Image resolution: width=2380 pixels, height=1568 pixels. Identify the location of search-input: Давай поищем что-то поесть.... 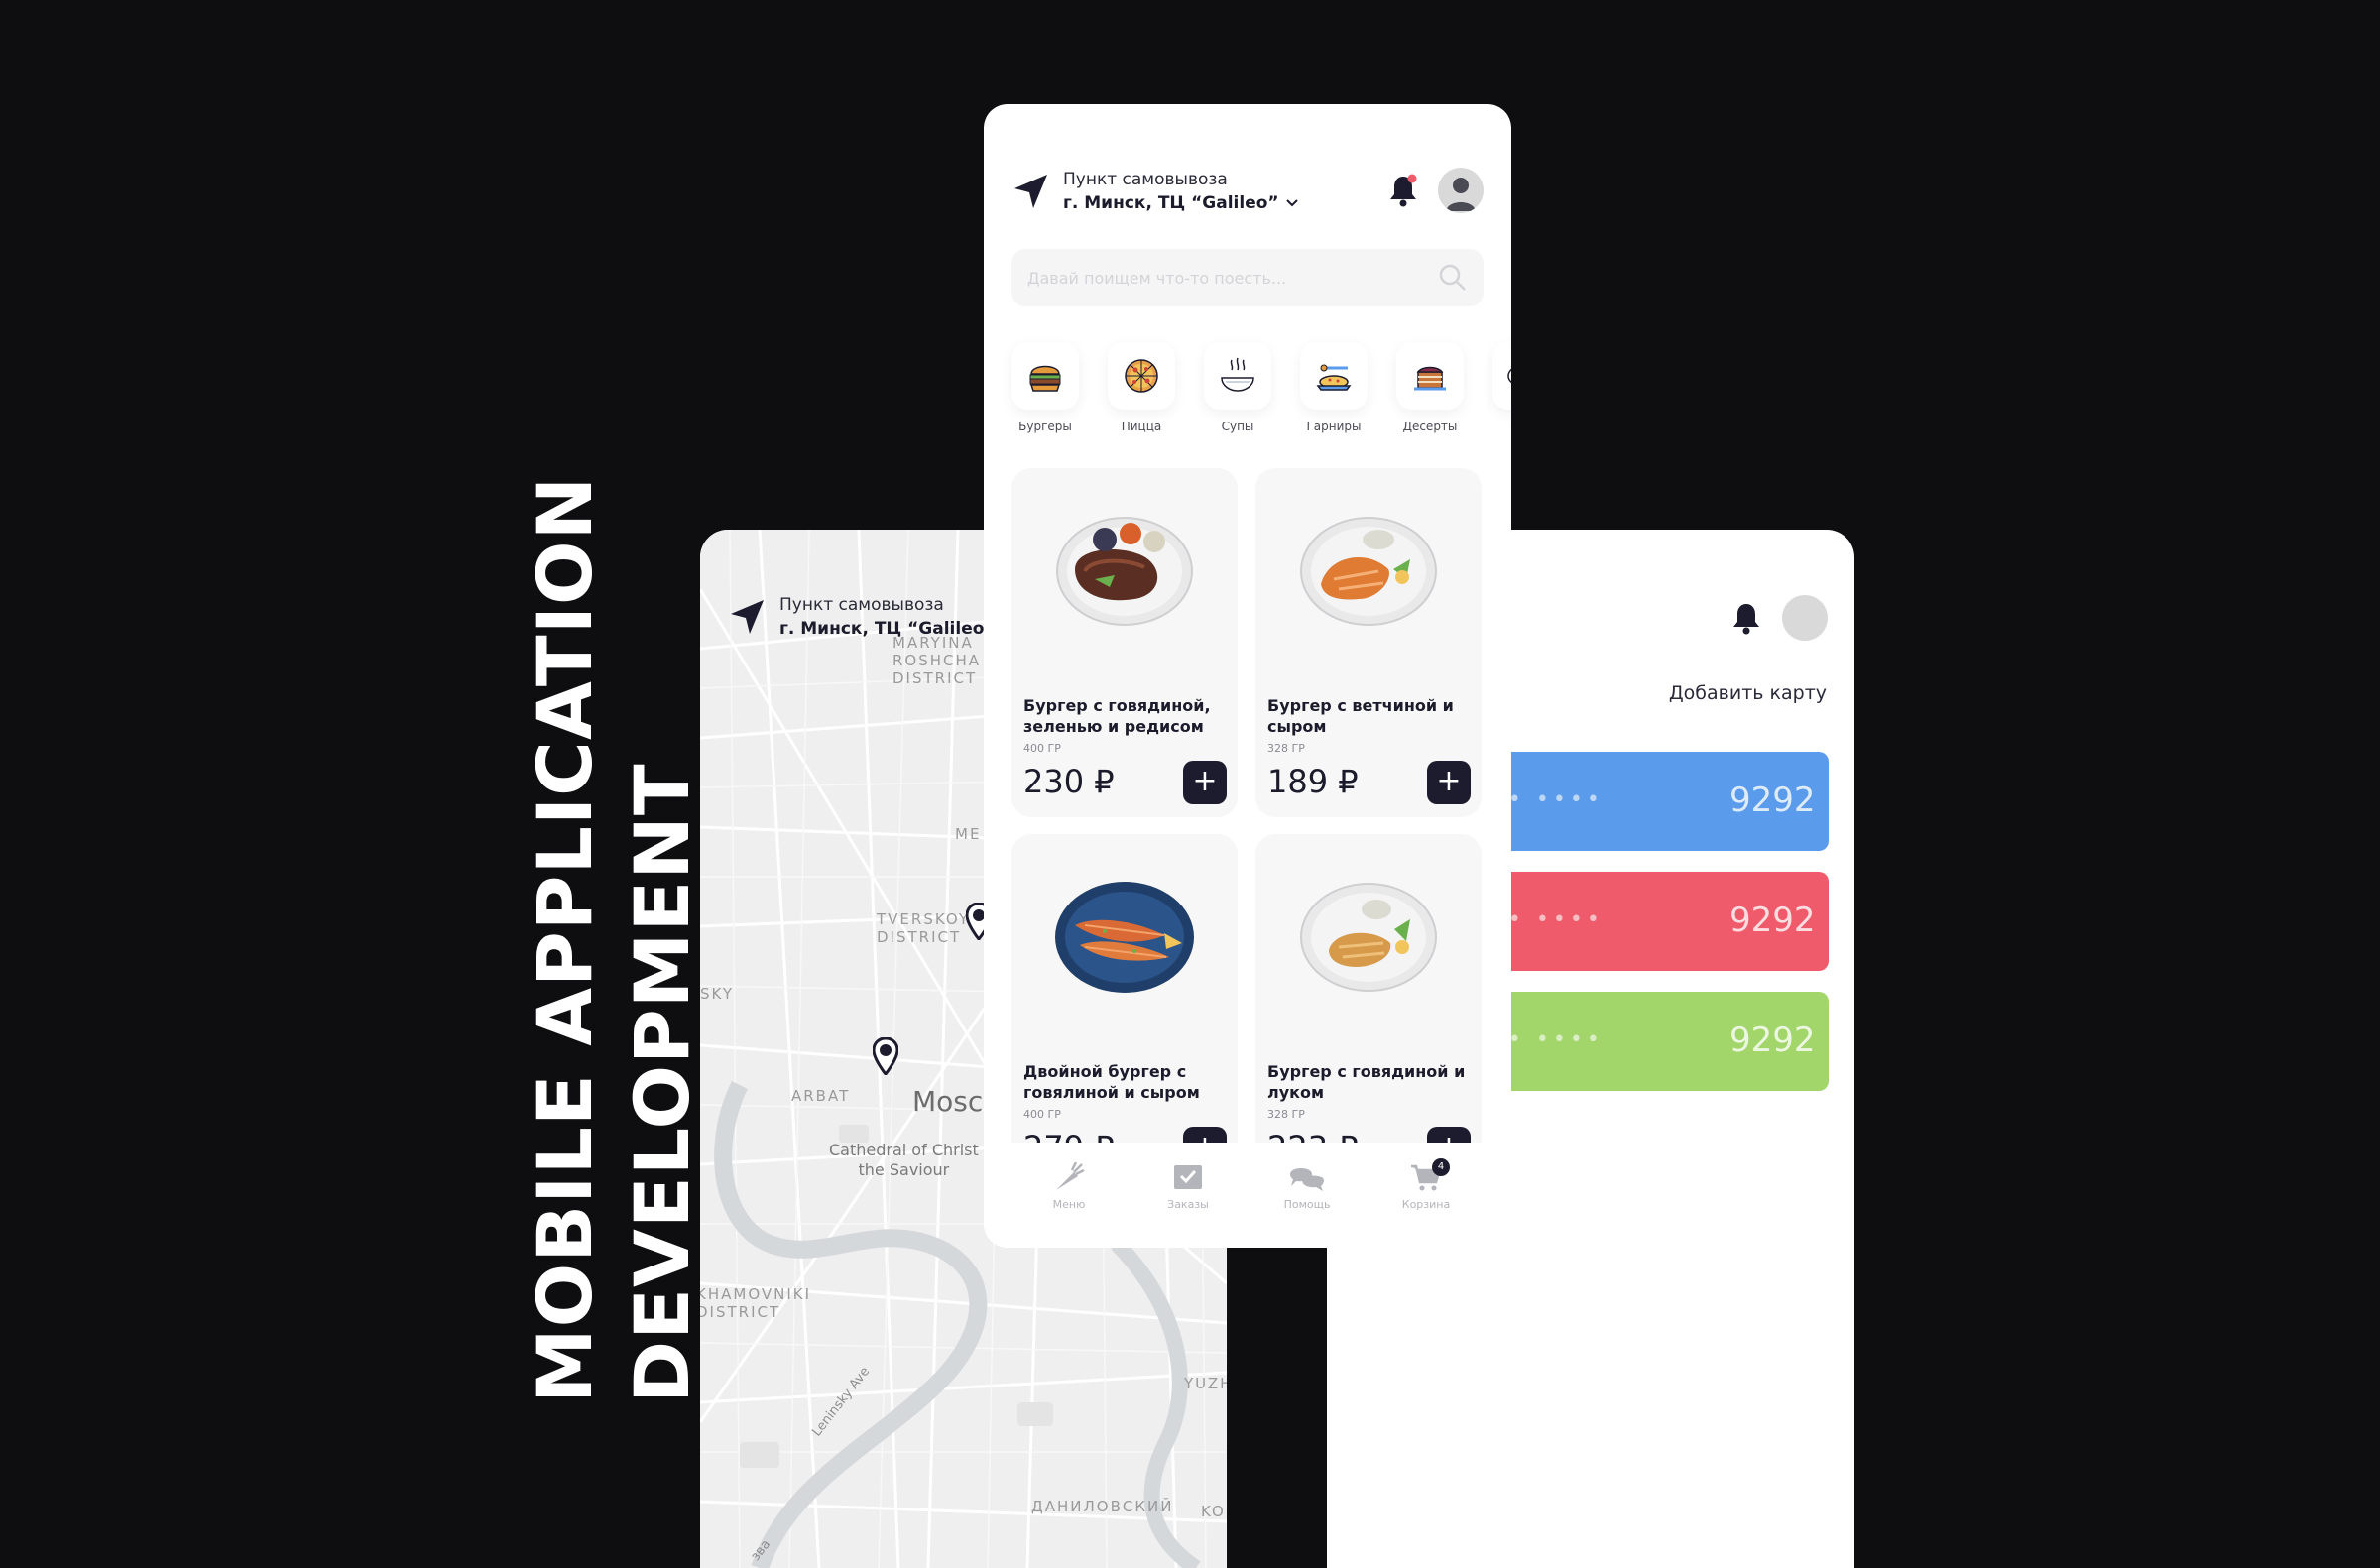
(1232, 278).